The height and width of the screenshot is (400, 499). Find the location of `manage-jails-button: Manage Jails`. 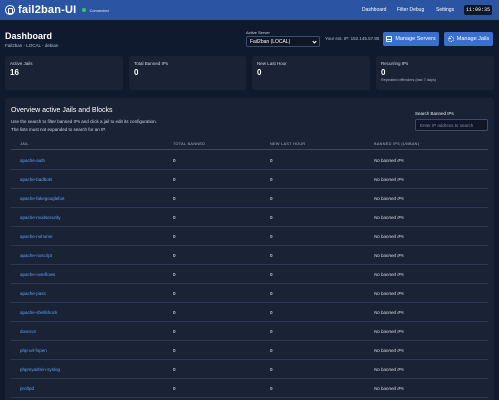

manage-jails-button: Manage Jails is located at coordinates (468, 39).